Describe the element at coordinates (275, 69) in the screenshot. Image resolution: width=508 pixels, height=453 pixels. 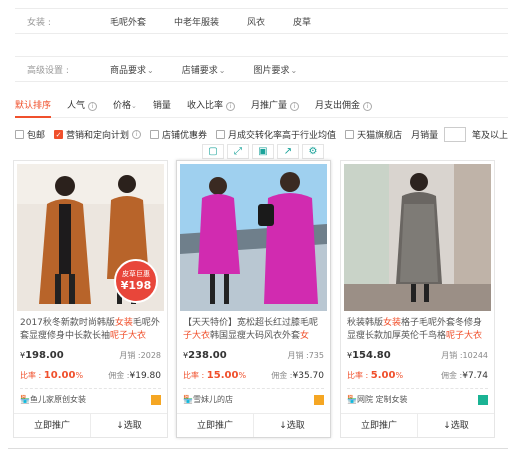
I see `image-requirements-dropdown: 图片要求⌄` at that location.